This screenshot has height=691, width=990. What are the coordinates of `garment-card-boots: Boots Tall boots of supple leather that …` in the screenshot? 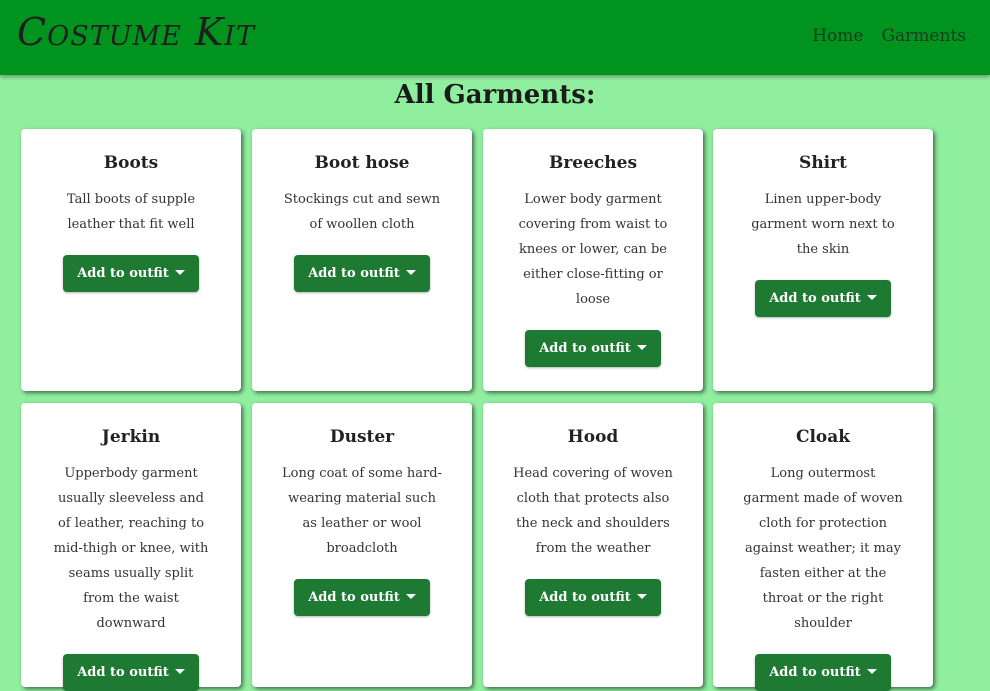 It's located at (131, 260).